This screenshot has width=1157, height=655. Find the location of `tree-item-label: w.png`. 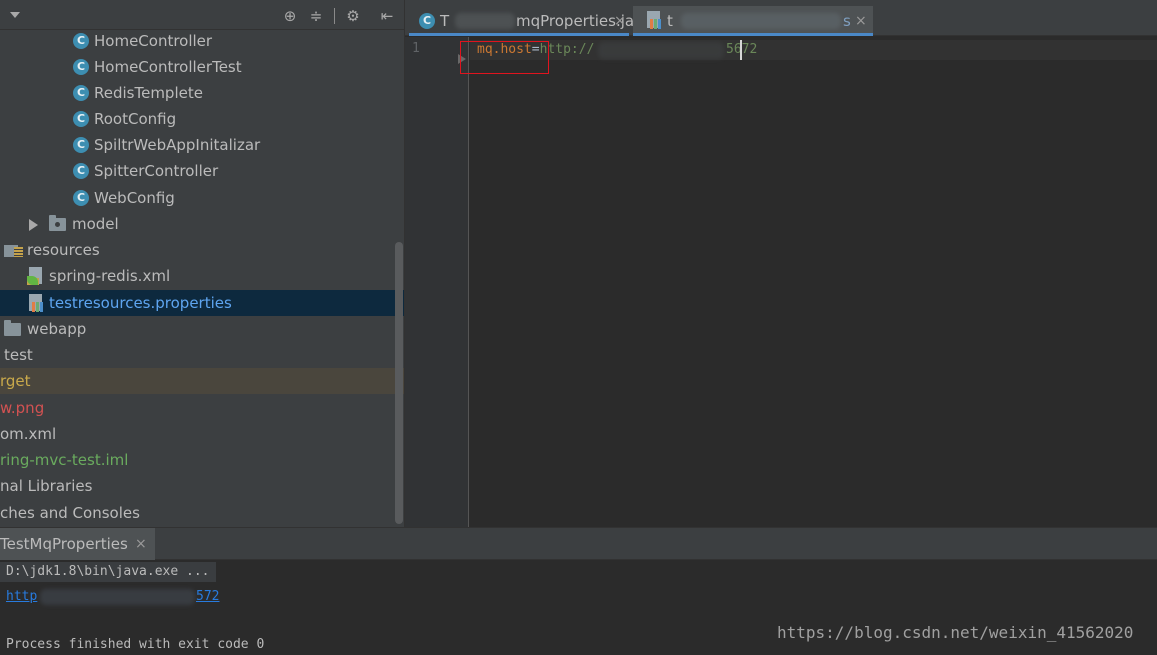

tree-item-label: w.png is located at coordinates (22, 408).